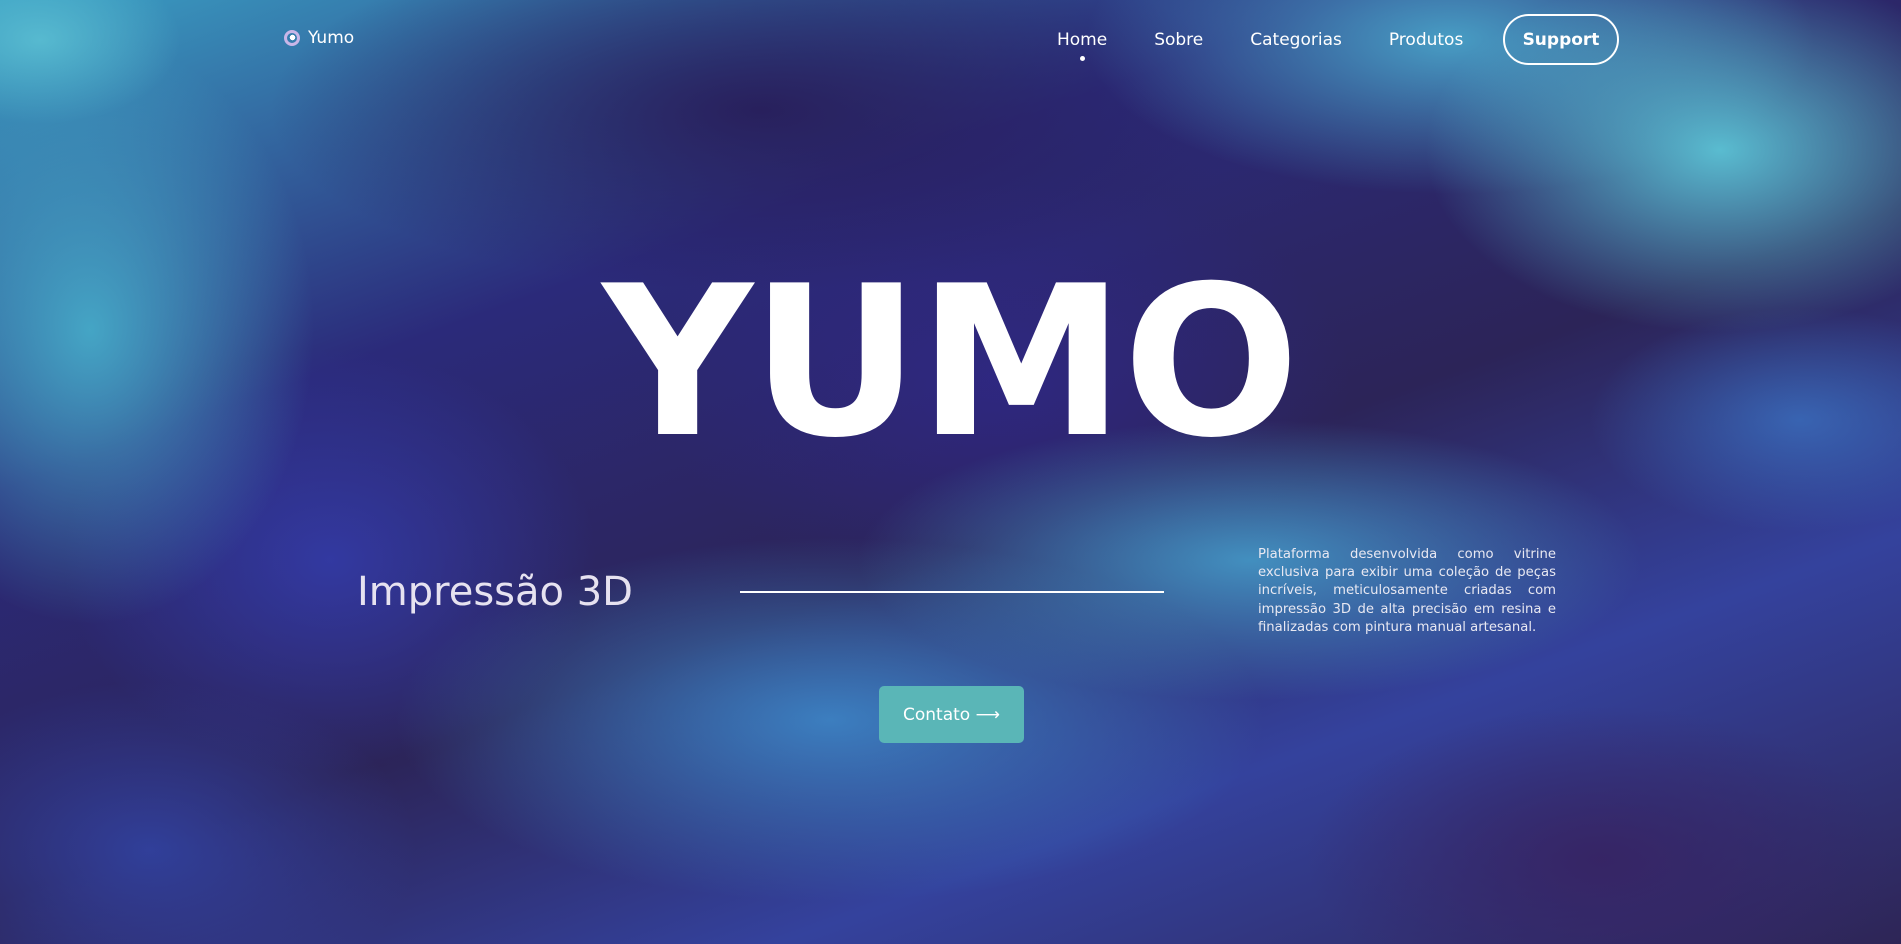  Describe the element at coordinates (952, 592) in the screenshot. I see `divider-line` at that location.